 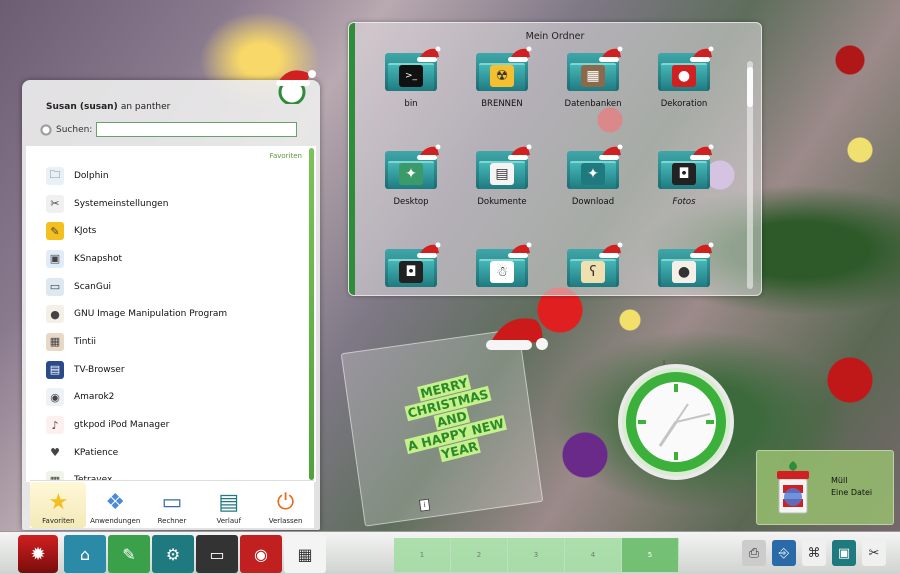 I want to click on gift-icon: ⌘, so click(x=814, y=553).